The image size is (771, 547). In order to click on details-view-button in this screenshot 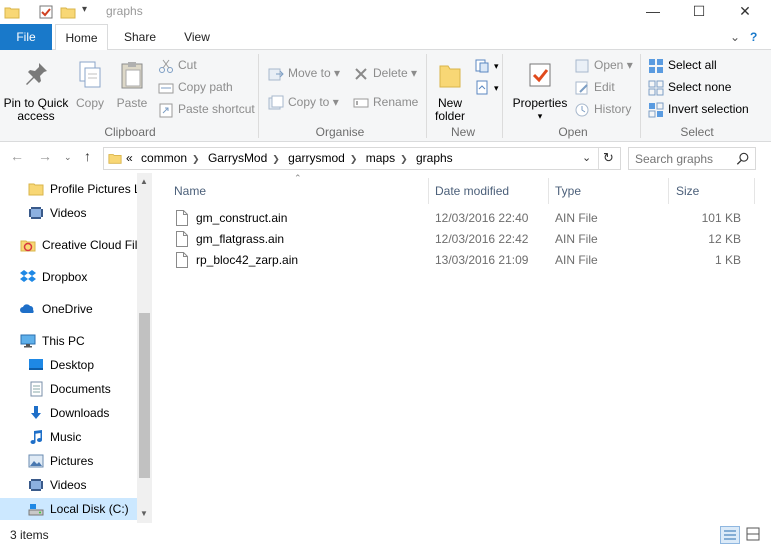, I will do `click(730, 535)`.